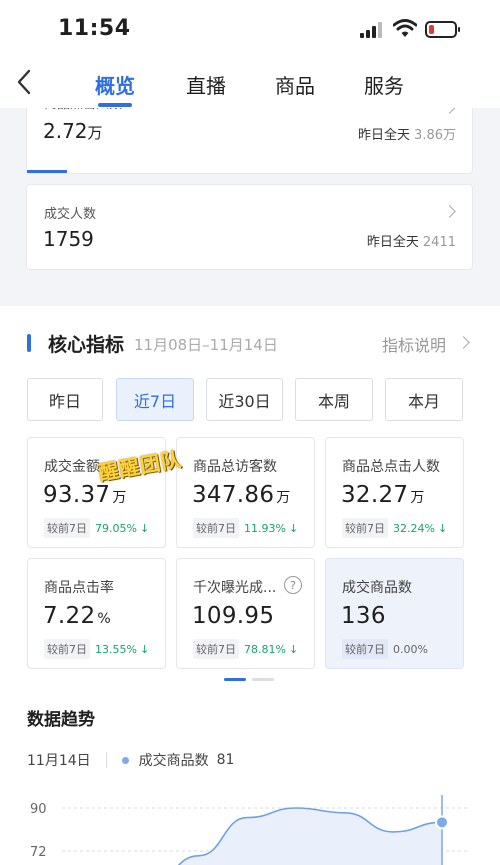 The width and height of the screenshot is (500, 865). I want to click on card-value: 1759, so click(68, 239).